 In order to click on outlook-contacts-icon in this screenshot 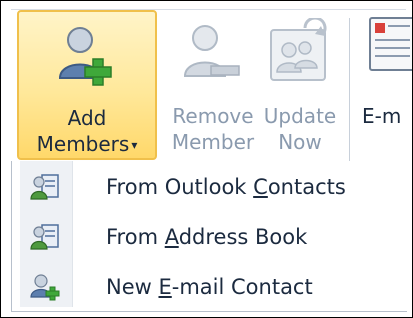, I will do `click(45, 187)`.